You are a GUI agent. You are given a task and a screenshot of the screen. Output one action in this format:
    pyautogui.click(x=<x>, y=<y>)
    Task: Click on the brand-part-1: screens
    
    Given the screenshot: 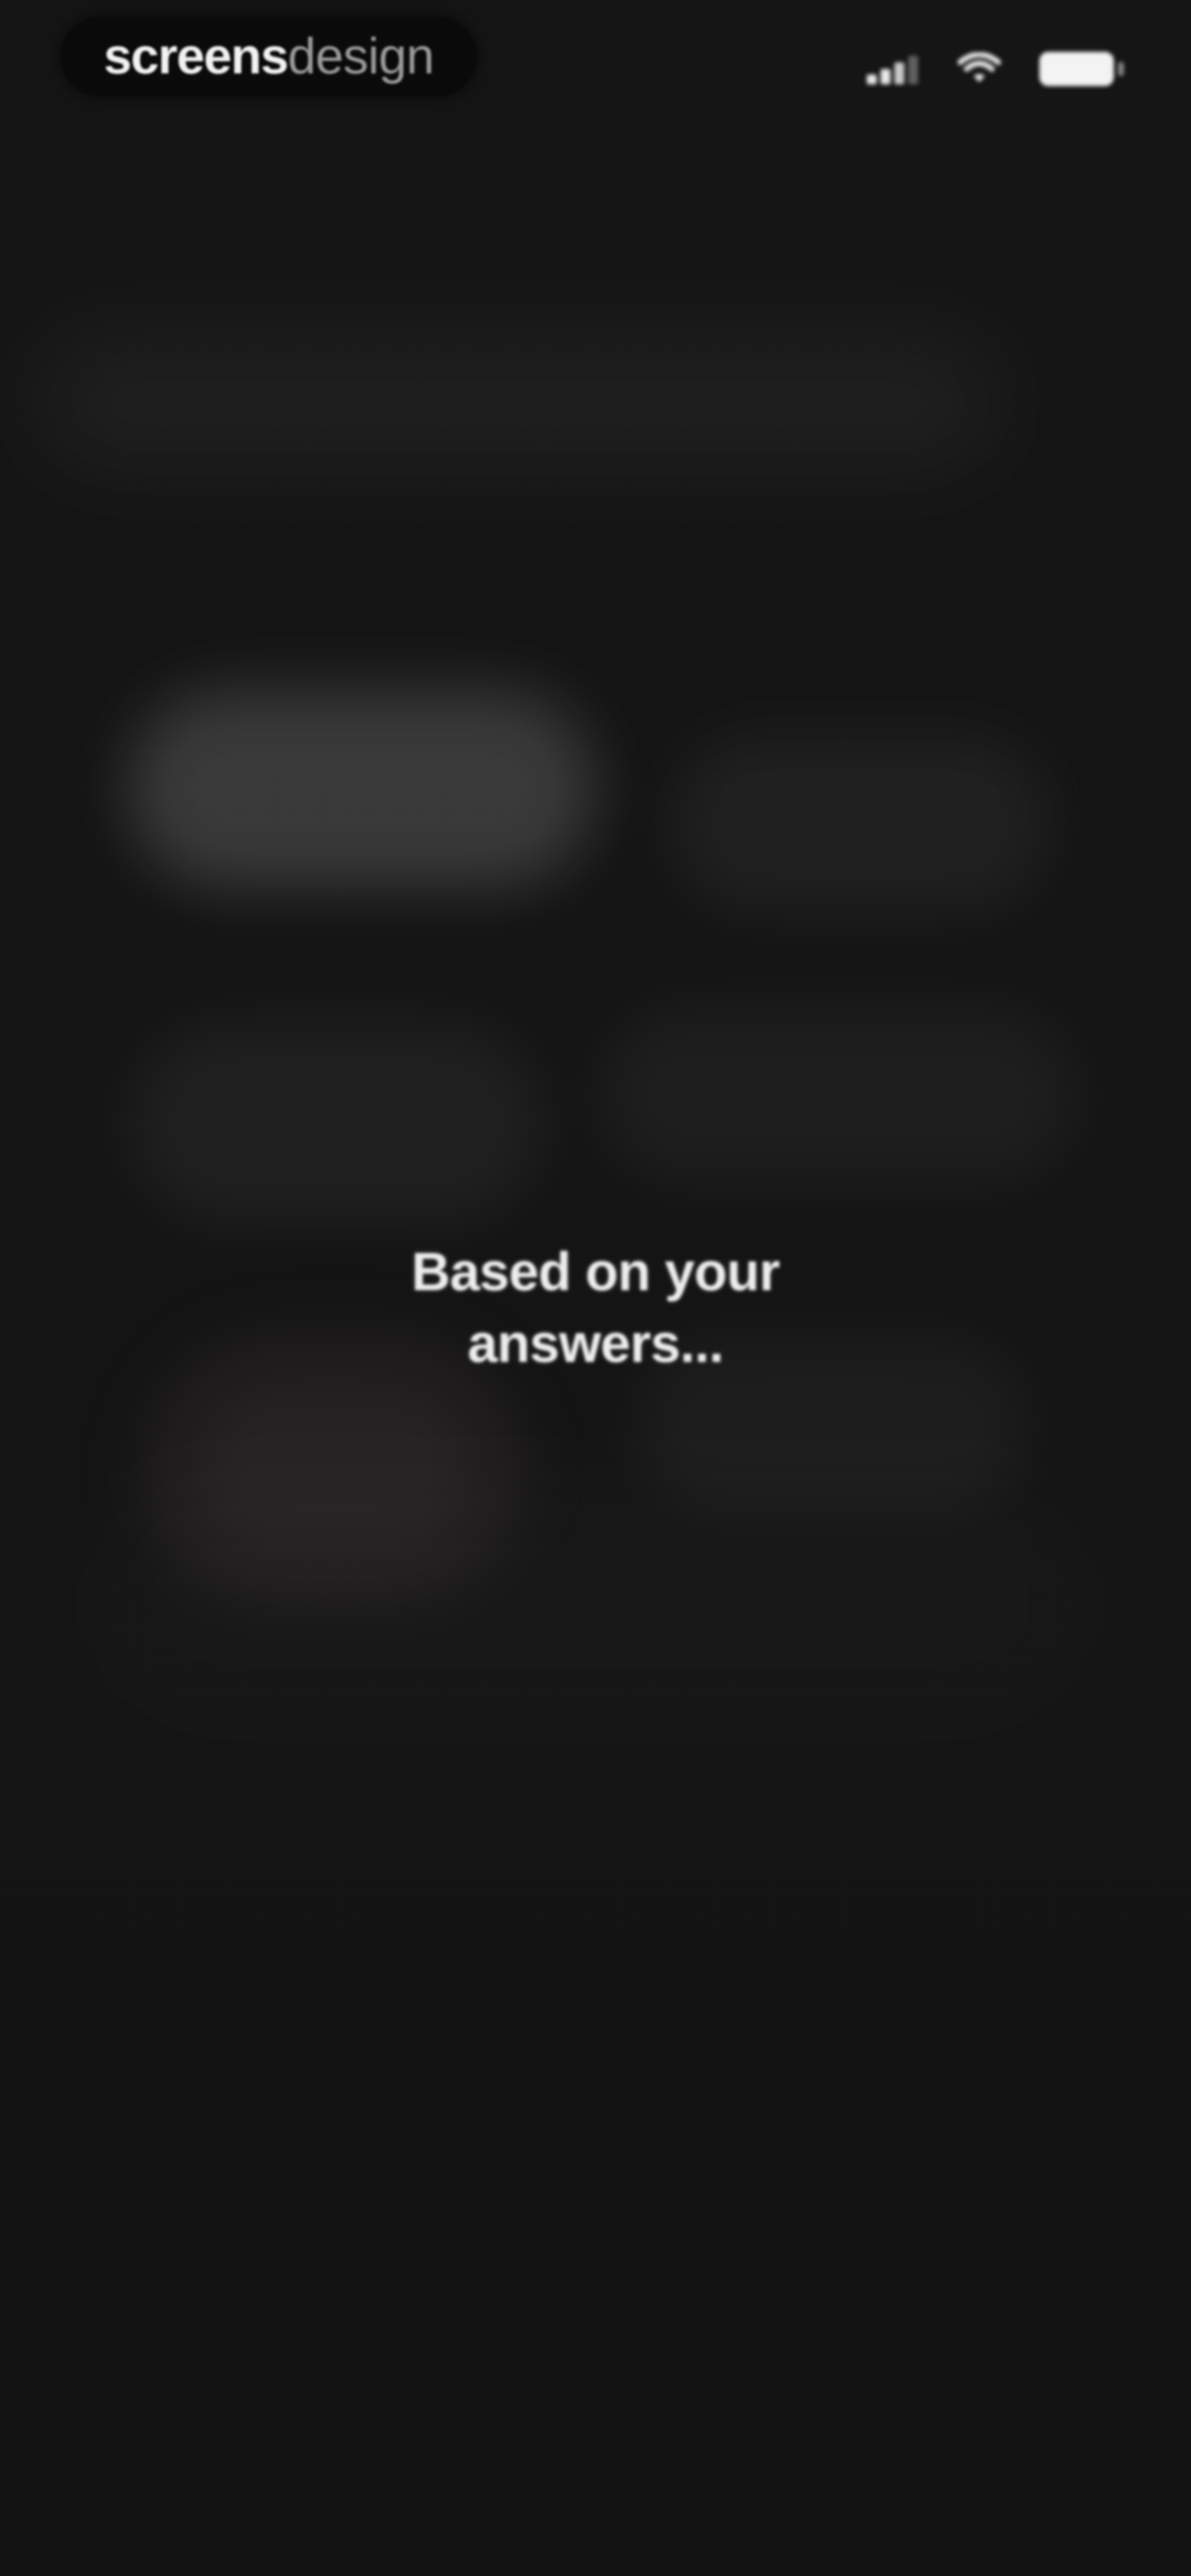 What is the action you would take?
    pyautogui.click(x=196, y=56)
    